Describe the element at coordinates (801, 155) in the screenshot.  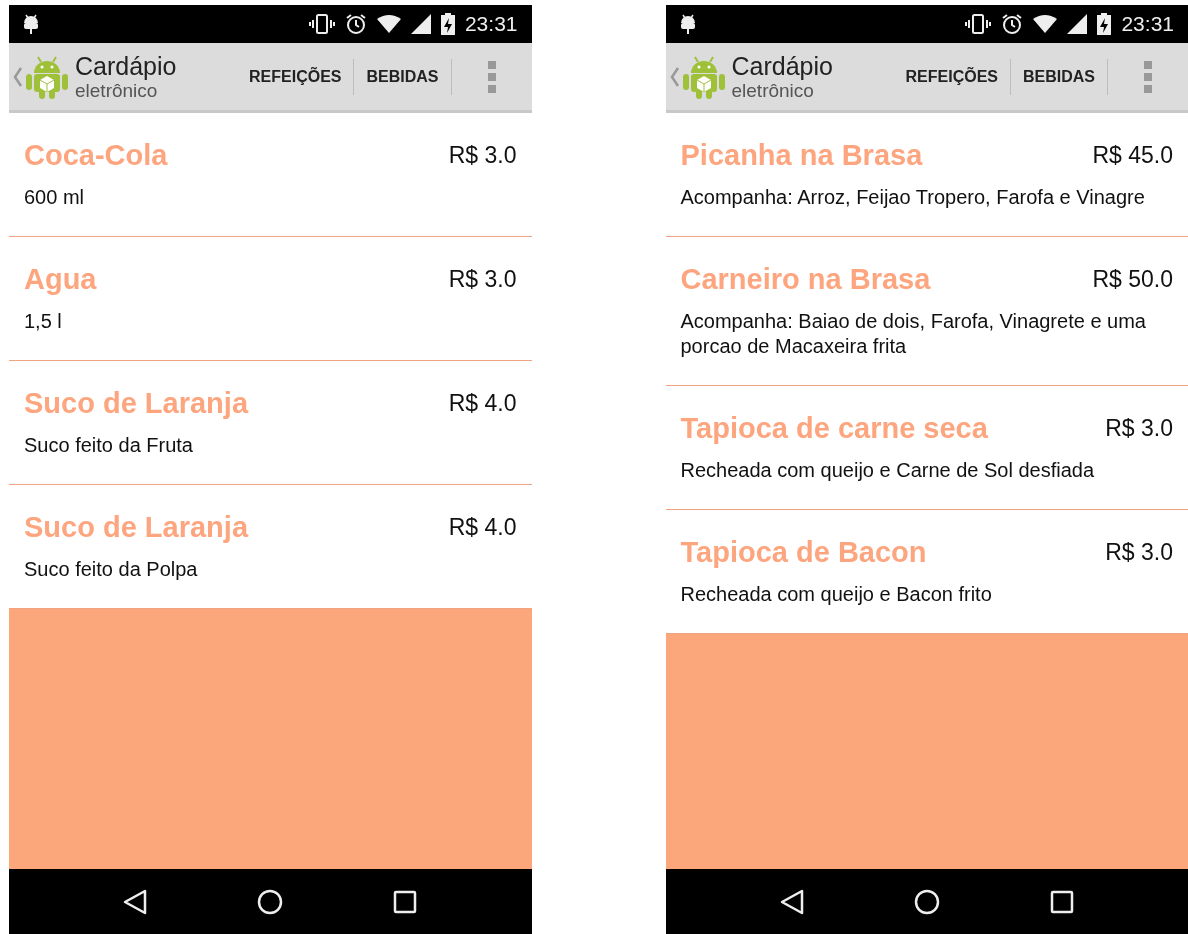
I see `item-name: Picanha na Brasa` at that location.